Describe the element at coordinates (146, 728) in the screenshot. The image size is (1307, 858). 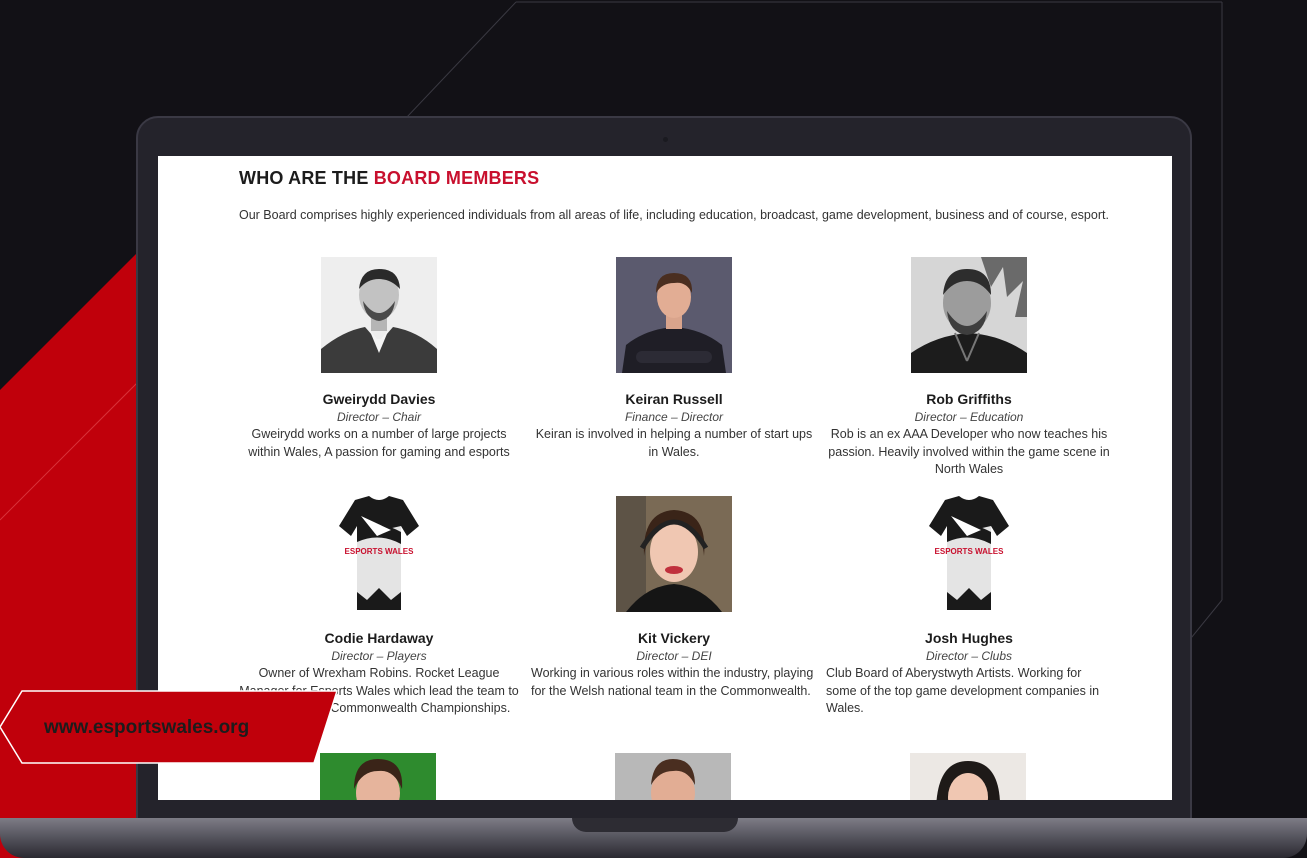
I see `website-url-link: www.esportswales.org` at that location.